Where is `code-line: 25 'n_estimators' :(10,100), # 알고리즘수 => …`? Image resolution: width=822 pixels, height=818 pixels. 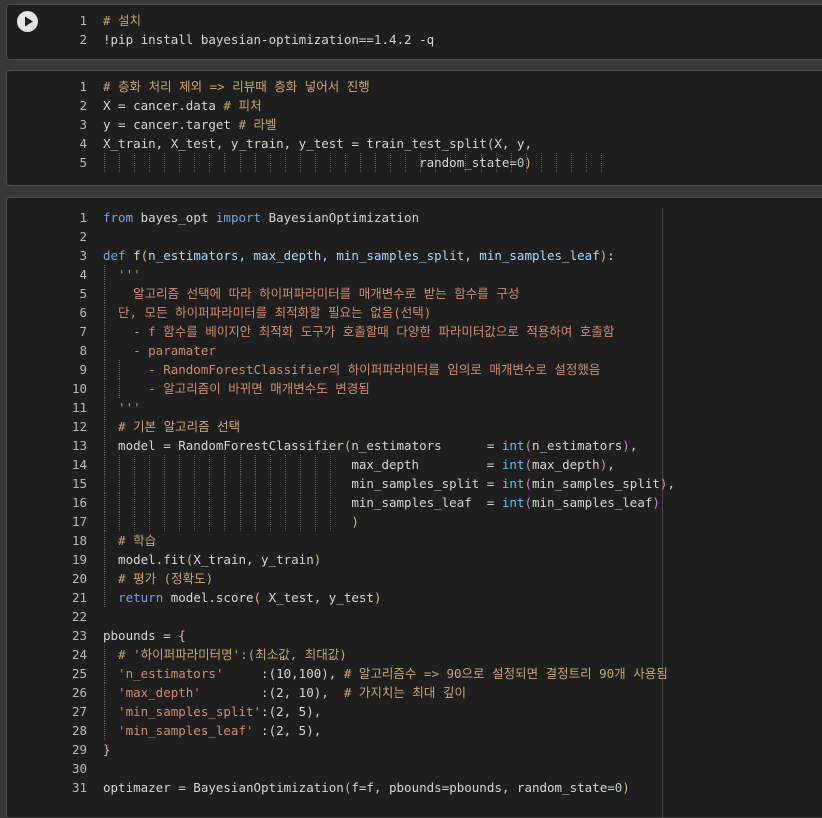
code-line: 25 'n_estimators' :(10,100), # 알고리즘수 => … is located at coordinates (414, 673).